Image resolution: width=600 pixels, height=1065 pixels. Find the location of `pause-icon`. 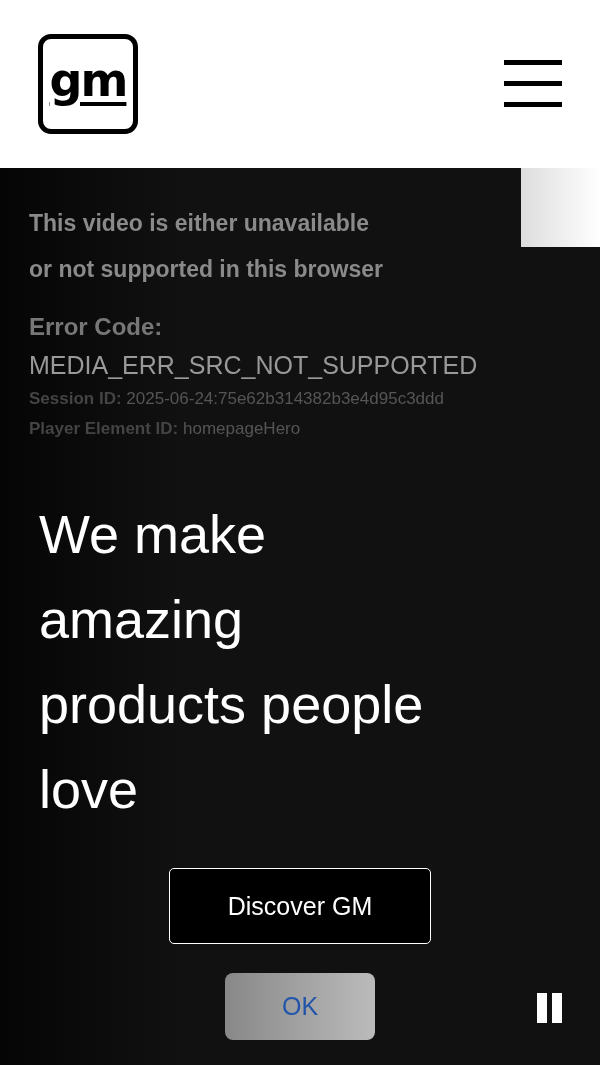

pause-icon is located at coordinates (550, 1008).